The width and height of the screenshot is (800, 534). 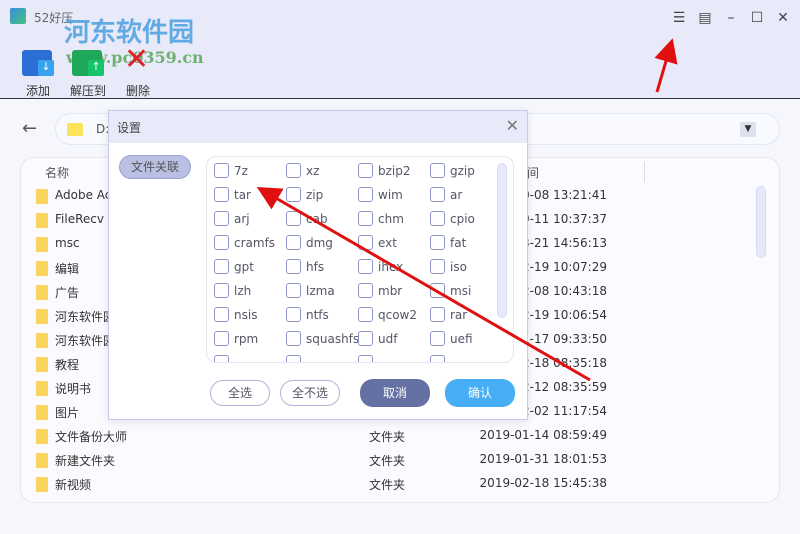 I want to click on format-checkbox-arj: arj, so click(x=232, y=220).